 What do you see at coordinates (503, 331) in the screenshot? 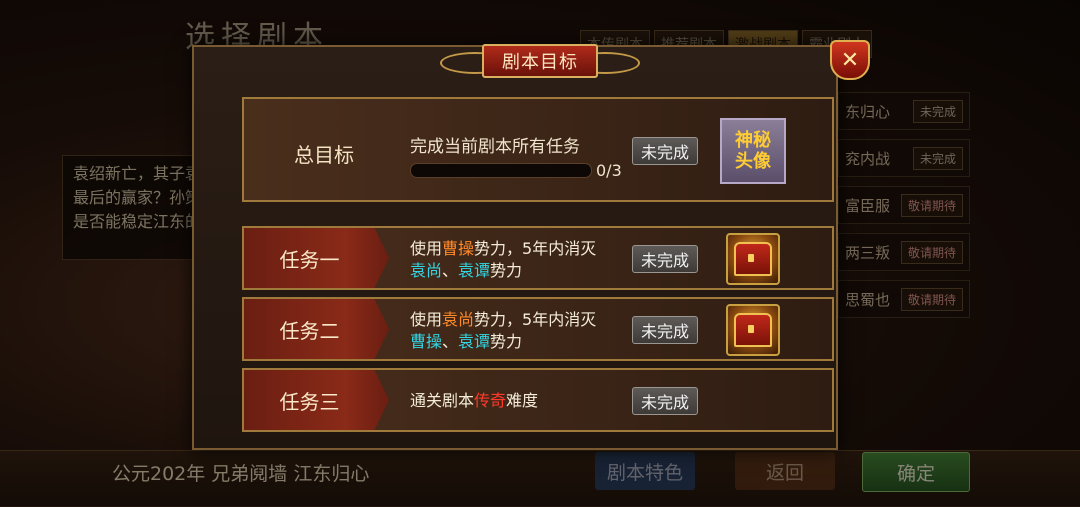
I see `task-description: 使用袁尚势力，5年内消灭 曹操、袁谭势力` at bounding box center [503, 331].